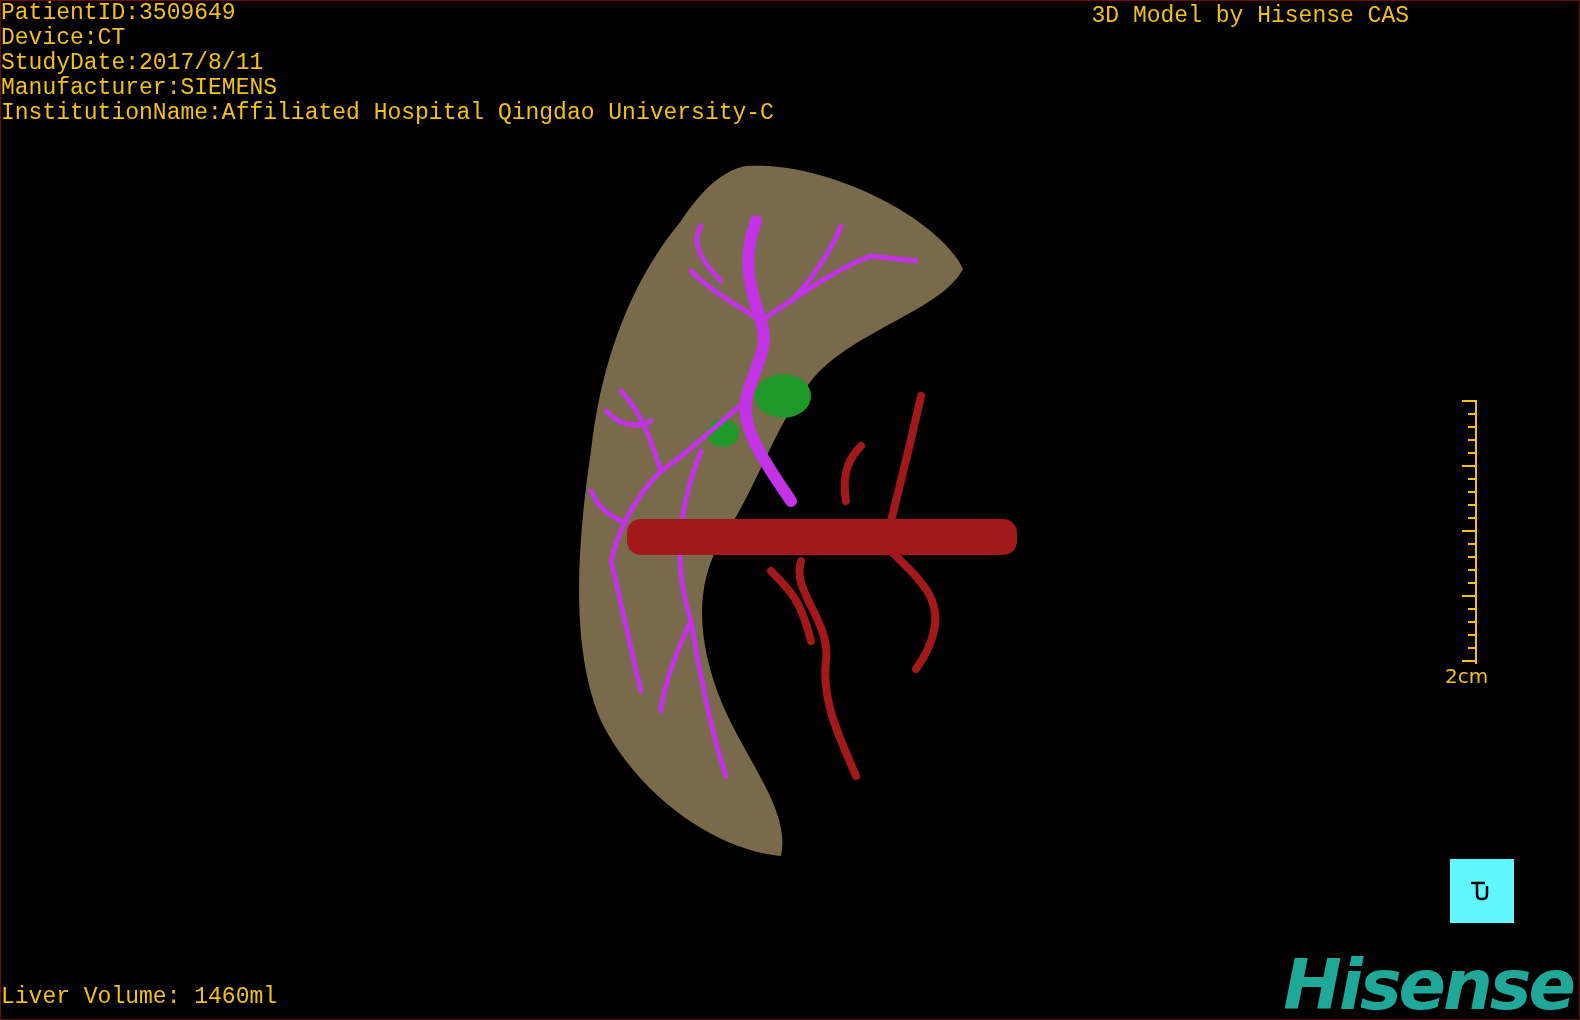 The height and width of the screenshot is (1020, 1580). Describe the element at coordinates (64, 38) in the screenshot. I see `patient-info-text: Device:CT` at that location.